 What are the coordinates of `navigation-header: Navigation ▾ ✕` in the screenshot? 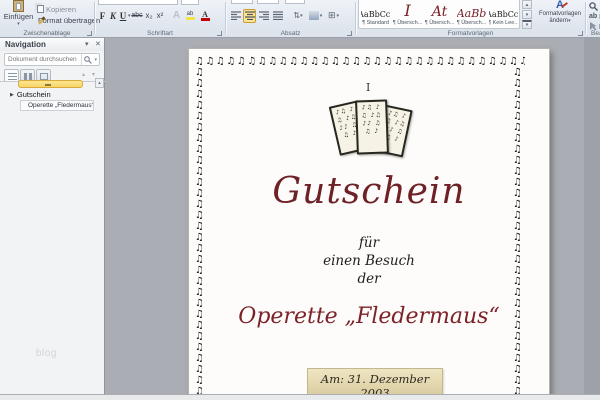 It's located at (52, 44).